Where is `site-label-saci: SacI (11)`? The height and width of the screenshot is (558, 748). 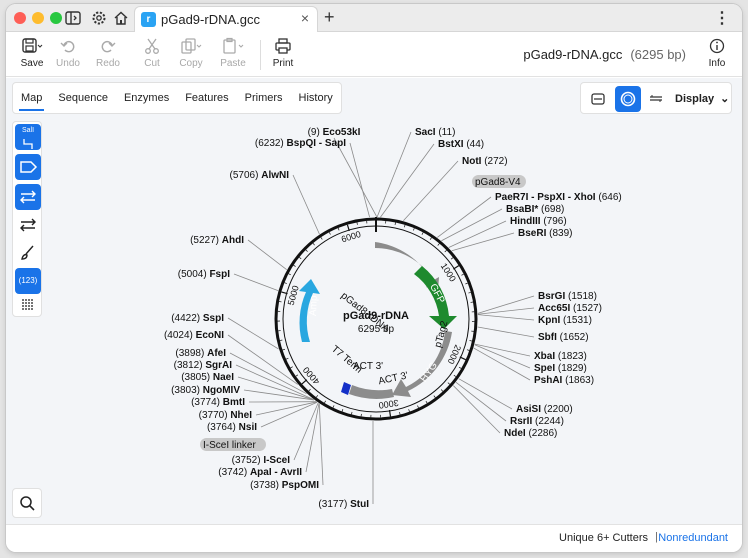
site-label-saci: SacI (11) is located at coordinates (435, 132).